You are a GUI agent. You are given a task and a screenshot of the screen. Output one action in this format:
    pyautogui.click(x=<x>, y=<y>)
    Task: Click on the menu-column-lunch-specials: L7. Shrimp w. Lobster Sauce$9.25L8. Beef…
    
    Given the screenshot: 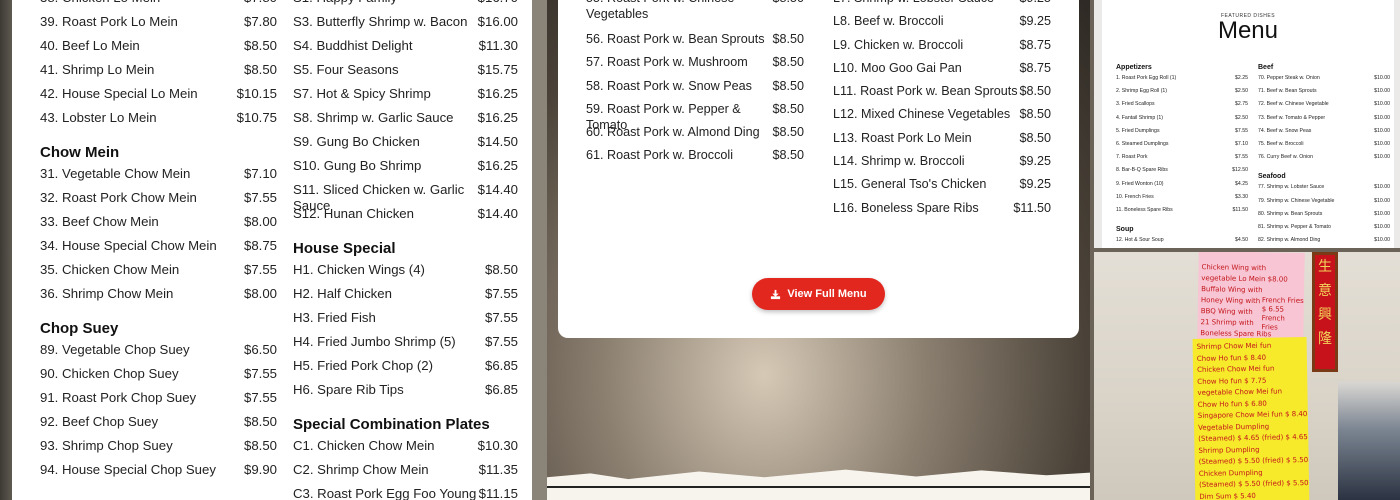 What is the action you would take?
    pyautogui.click(x=942, y=111)
    